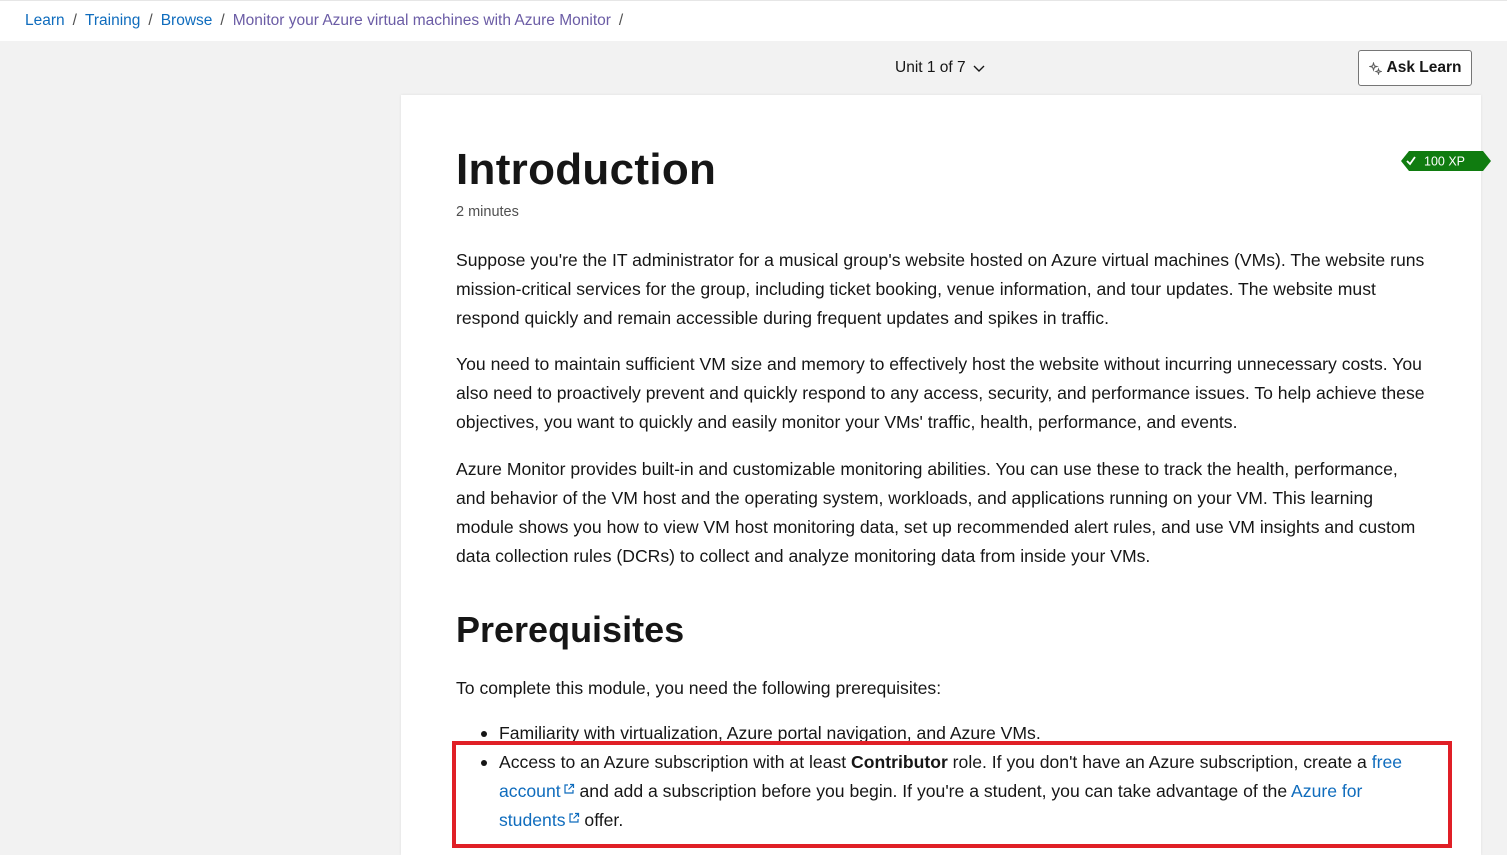 The height and width of the screenshot is (855, 1507). What do you see at coordinates (899, 762) in the screenshot?
I see `contributor-role: Contributor` at bounding box center [899, 762].